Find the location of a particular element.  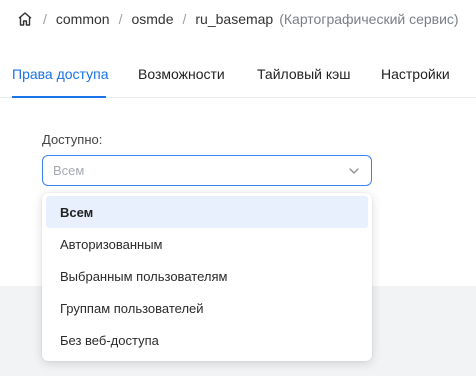

option-no-web-access: Без веб-доступа is located at coordinates (207, 340).